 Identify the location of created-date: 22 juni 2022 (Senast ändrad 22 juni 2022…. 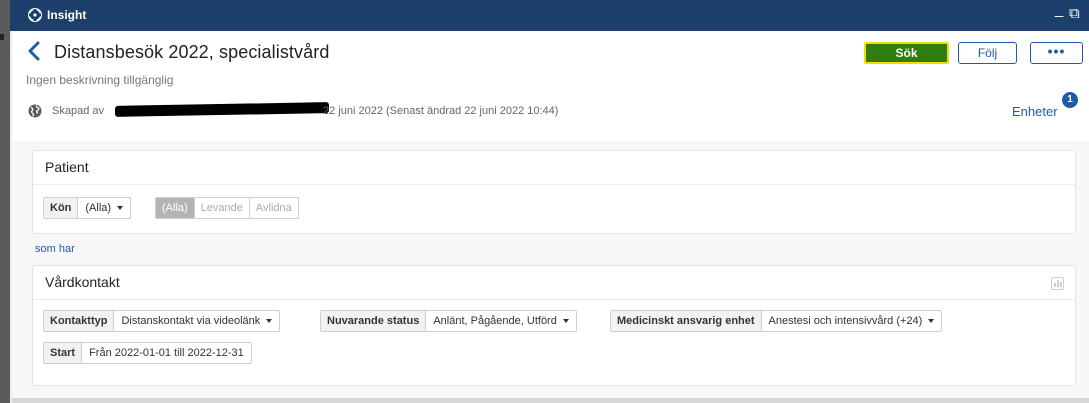
(441, 111).